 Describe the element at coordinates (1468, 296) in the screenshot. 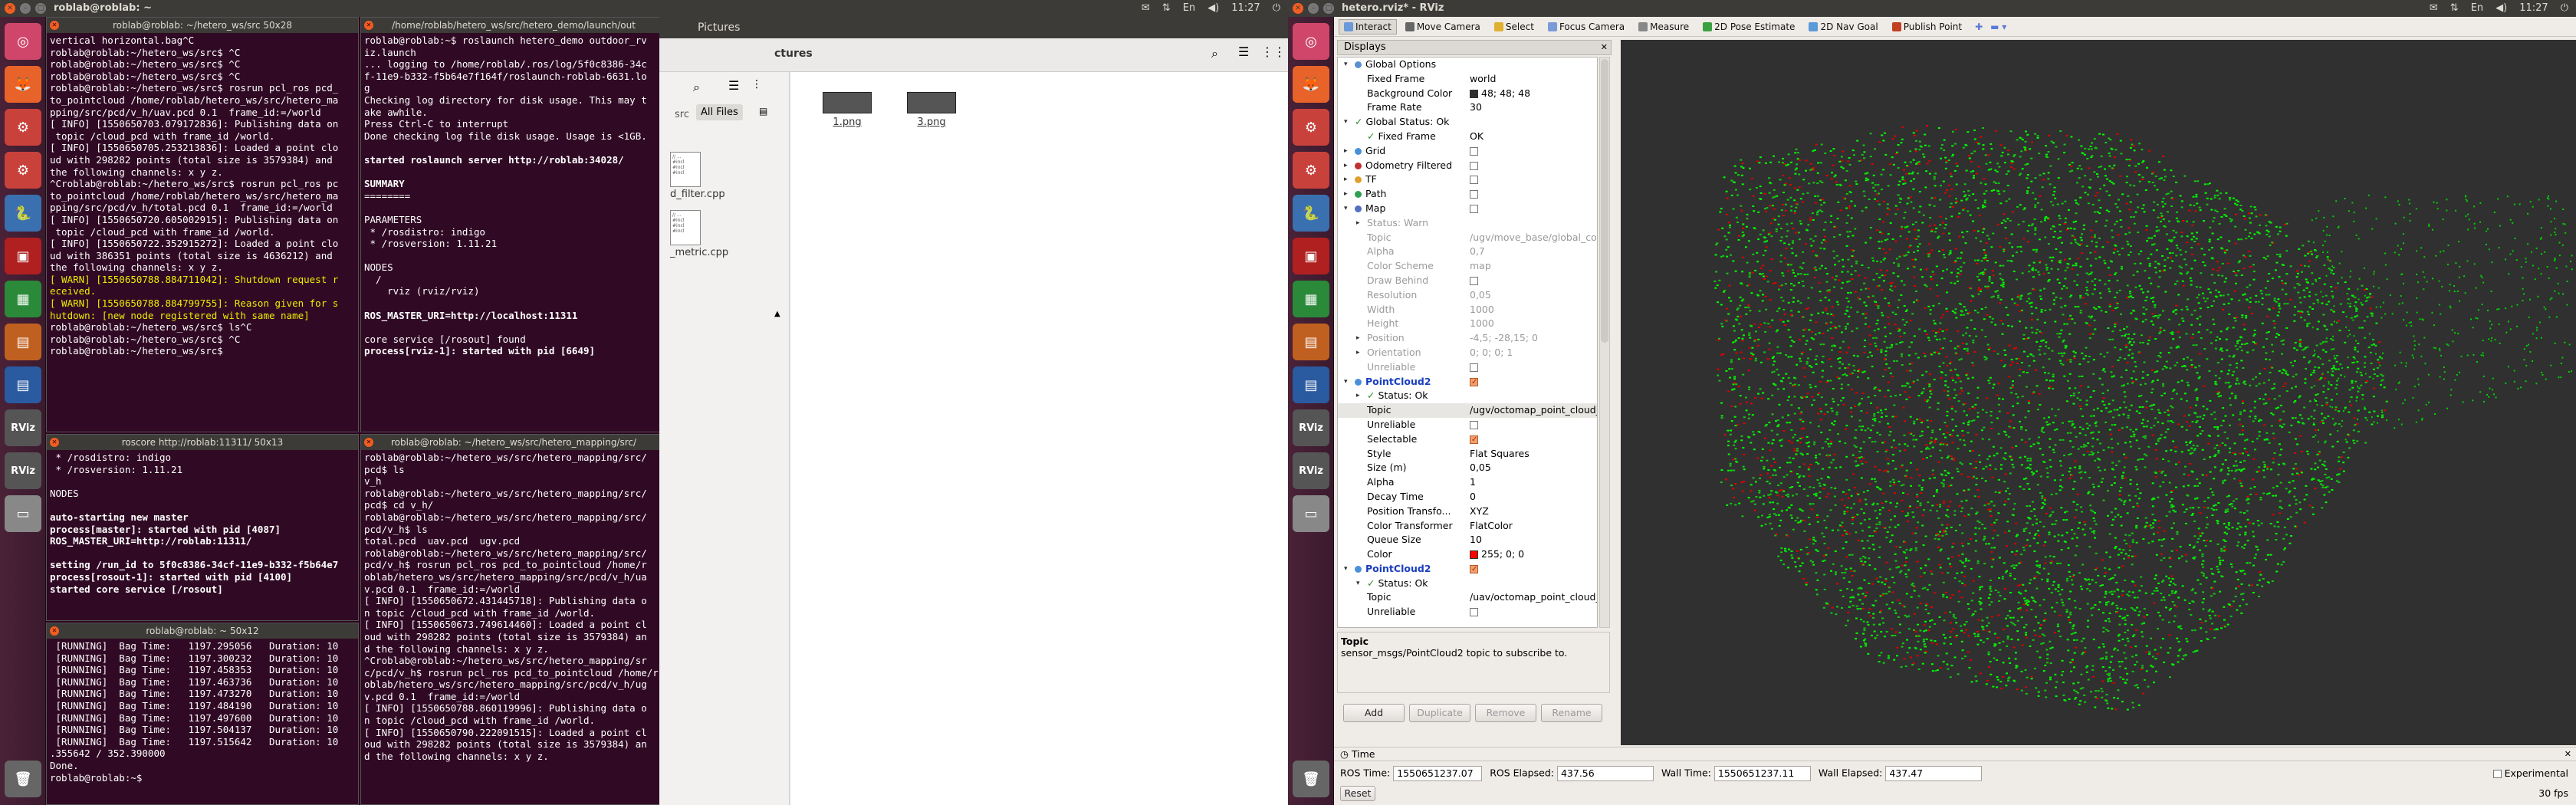

I see `display-row: Resolution 0,05` at that location.